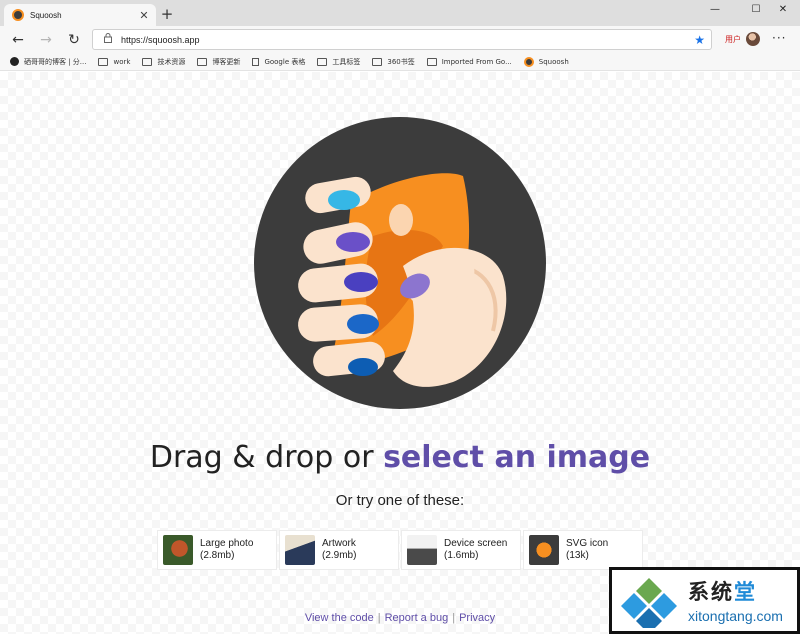 The image size is (800, 634). What do you see at coordinates (266, 457) in the screenshot?
I see `headline-prefix: Drag & drop or` at bounding box center [266, 457].